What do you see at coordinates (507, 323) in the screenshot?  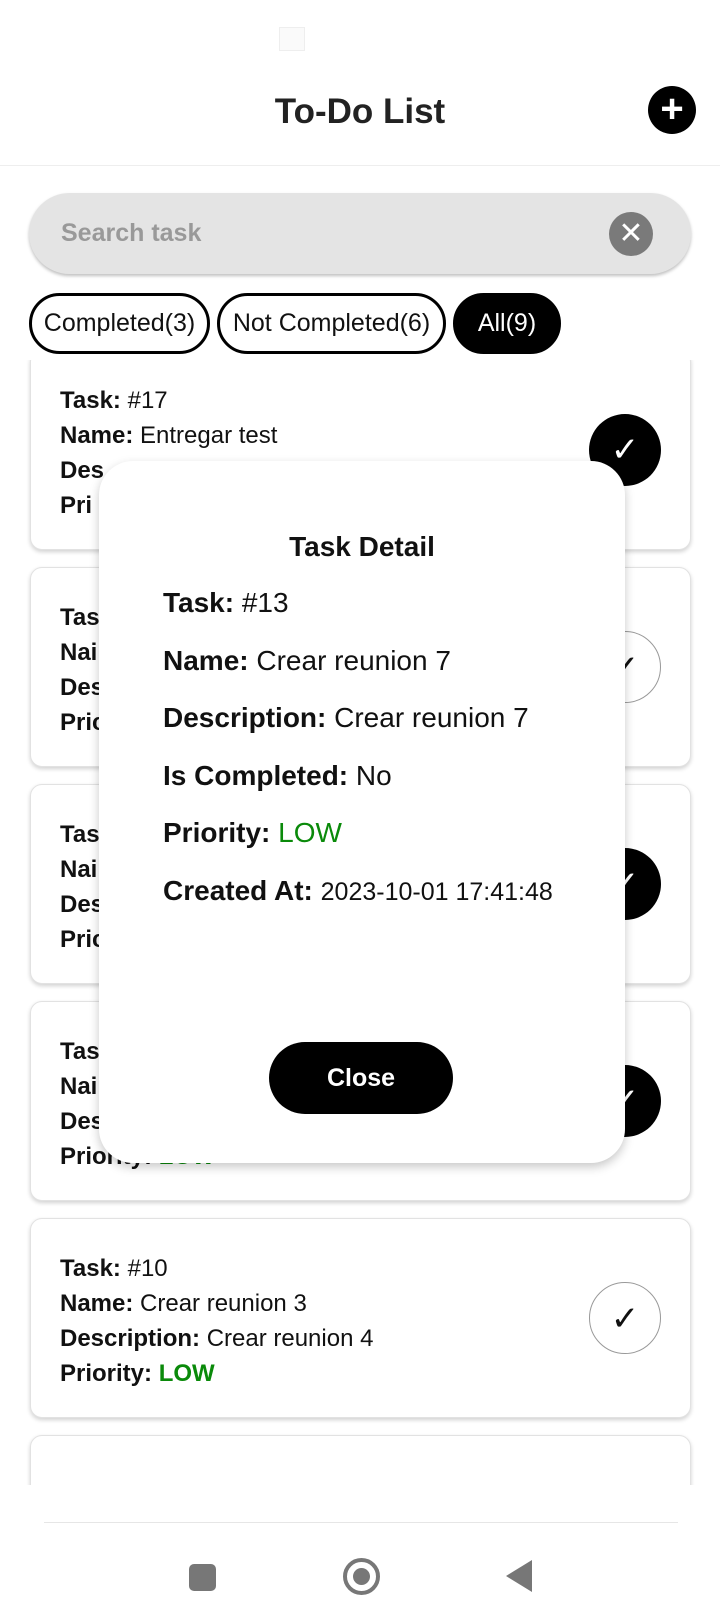 I see `filter-all: All(9)` at bounding box center [507, 323].